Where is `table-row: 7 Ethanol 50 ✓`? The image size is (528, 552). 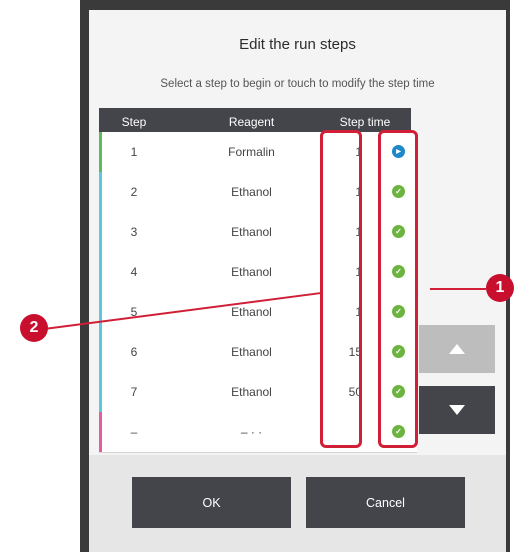 table-row: 7 Ethanol 50 ✓ is located at coordinates (258, 392).